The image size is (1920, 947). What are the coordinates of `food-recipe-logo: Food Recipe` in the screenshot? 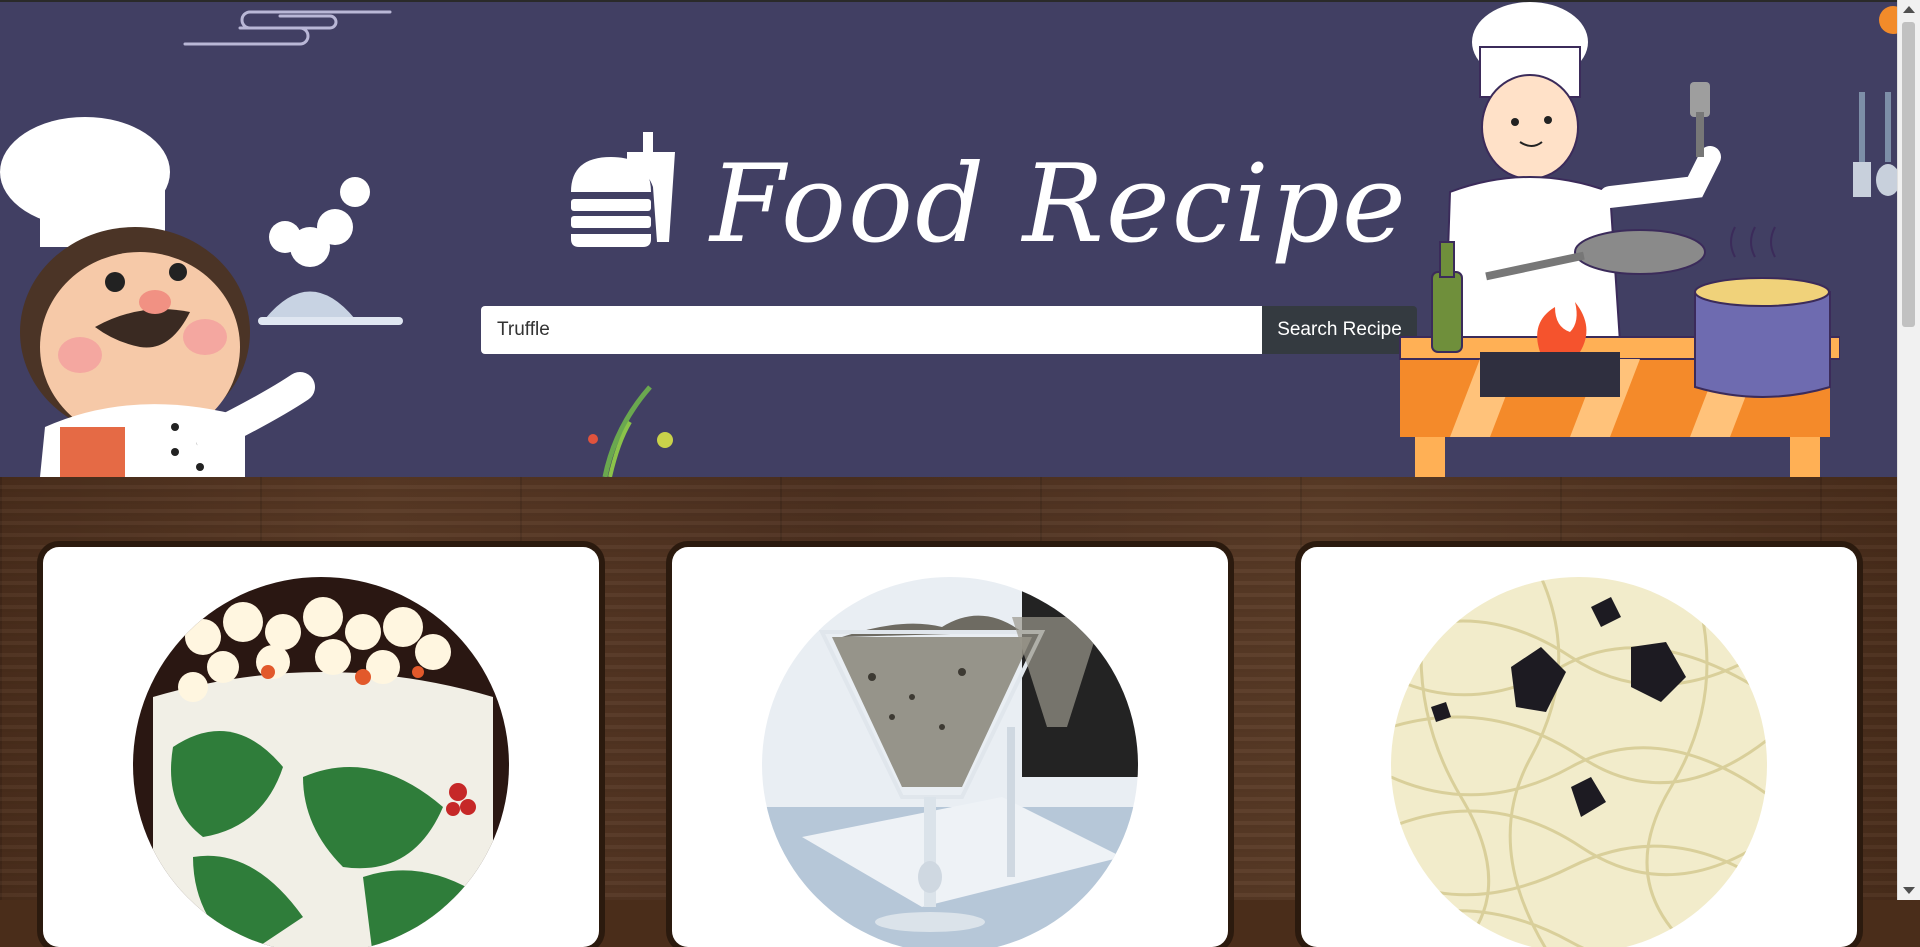 It's located at (985, 205).